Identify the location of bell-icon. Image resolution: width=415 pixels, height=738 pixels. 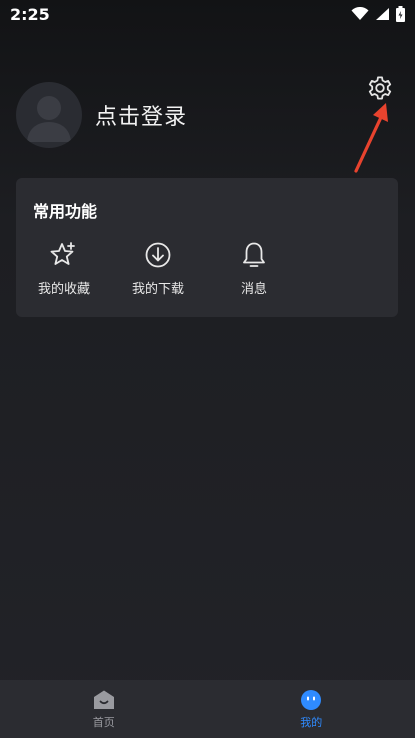
(254, 254).